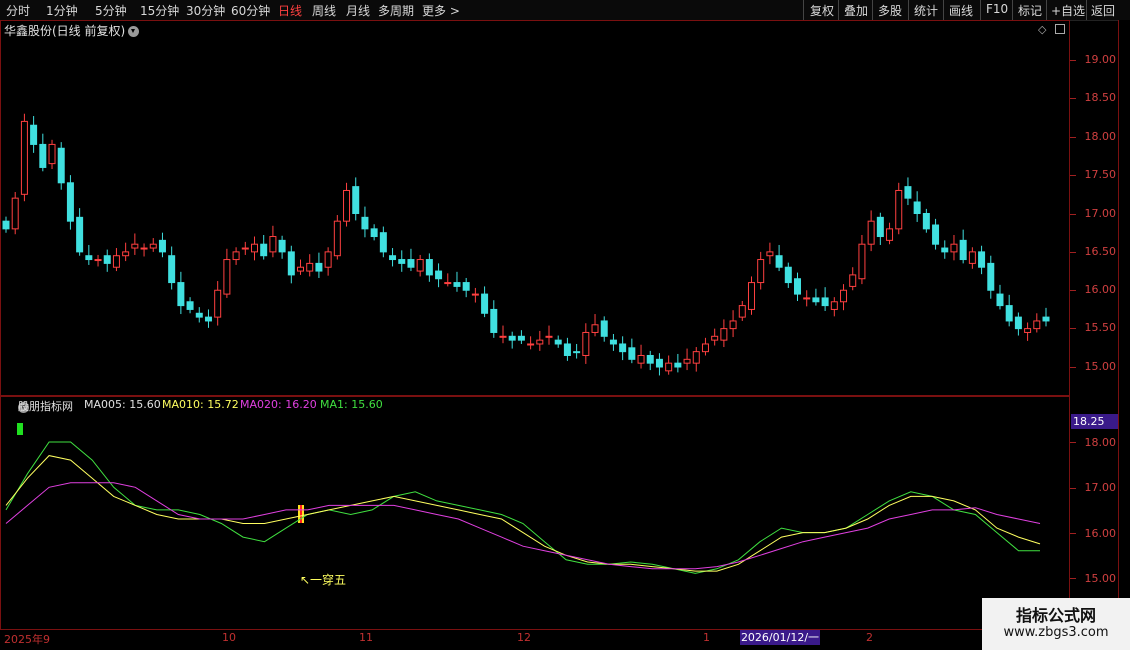 This screenshot has height=650, width=1130. I want to click on period-tab-daily: 日线, so click(290, 10).